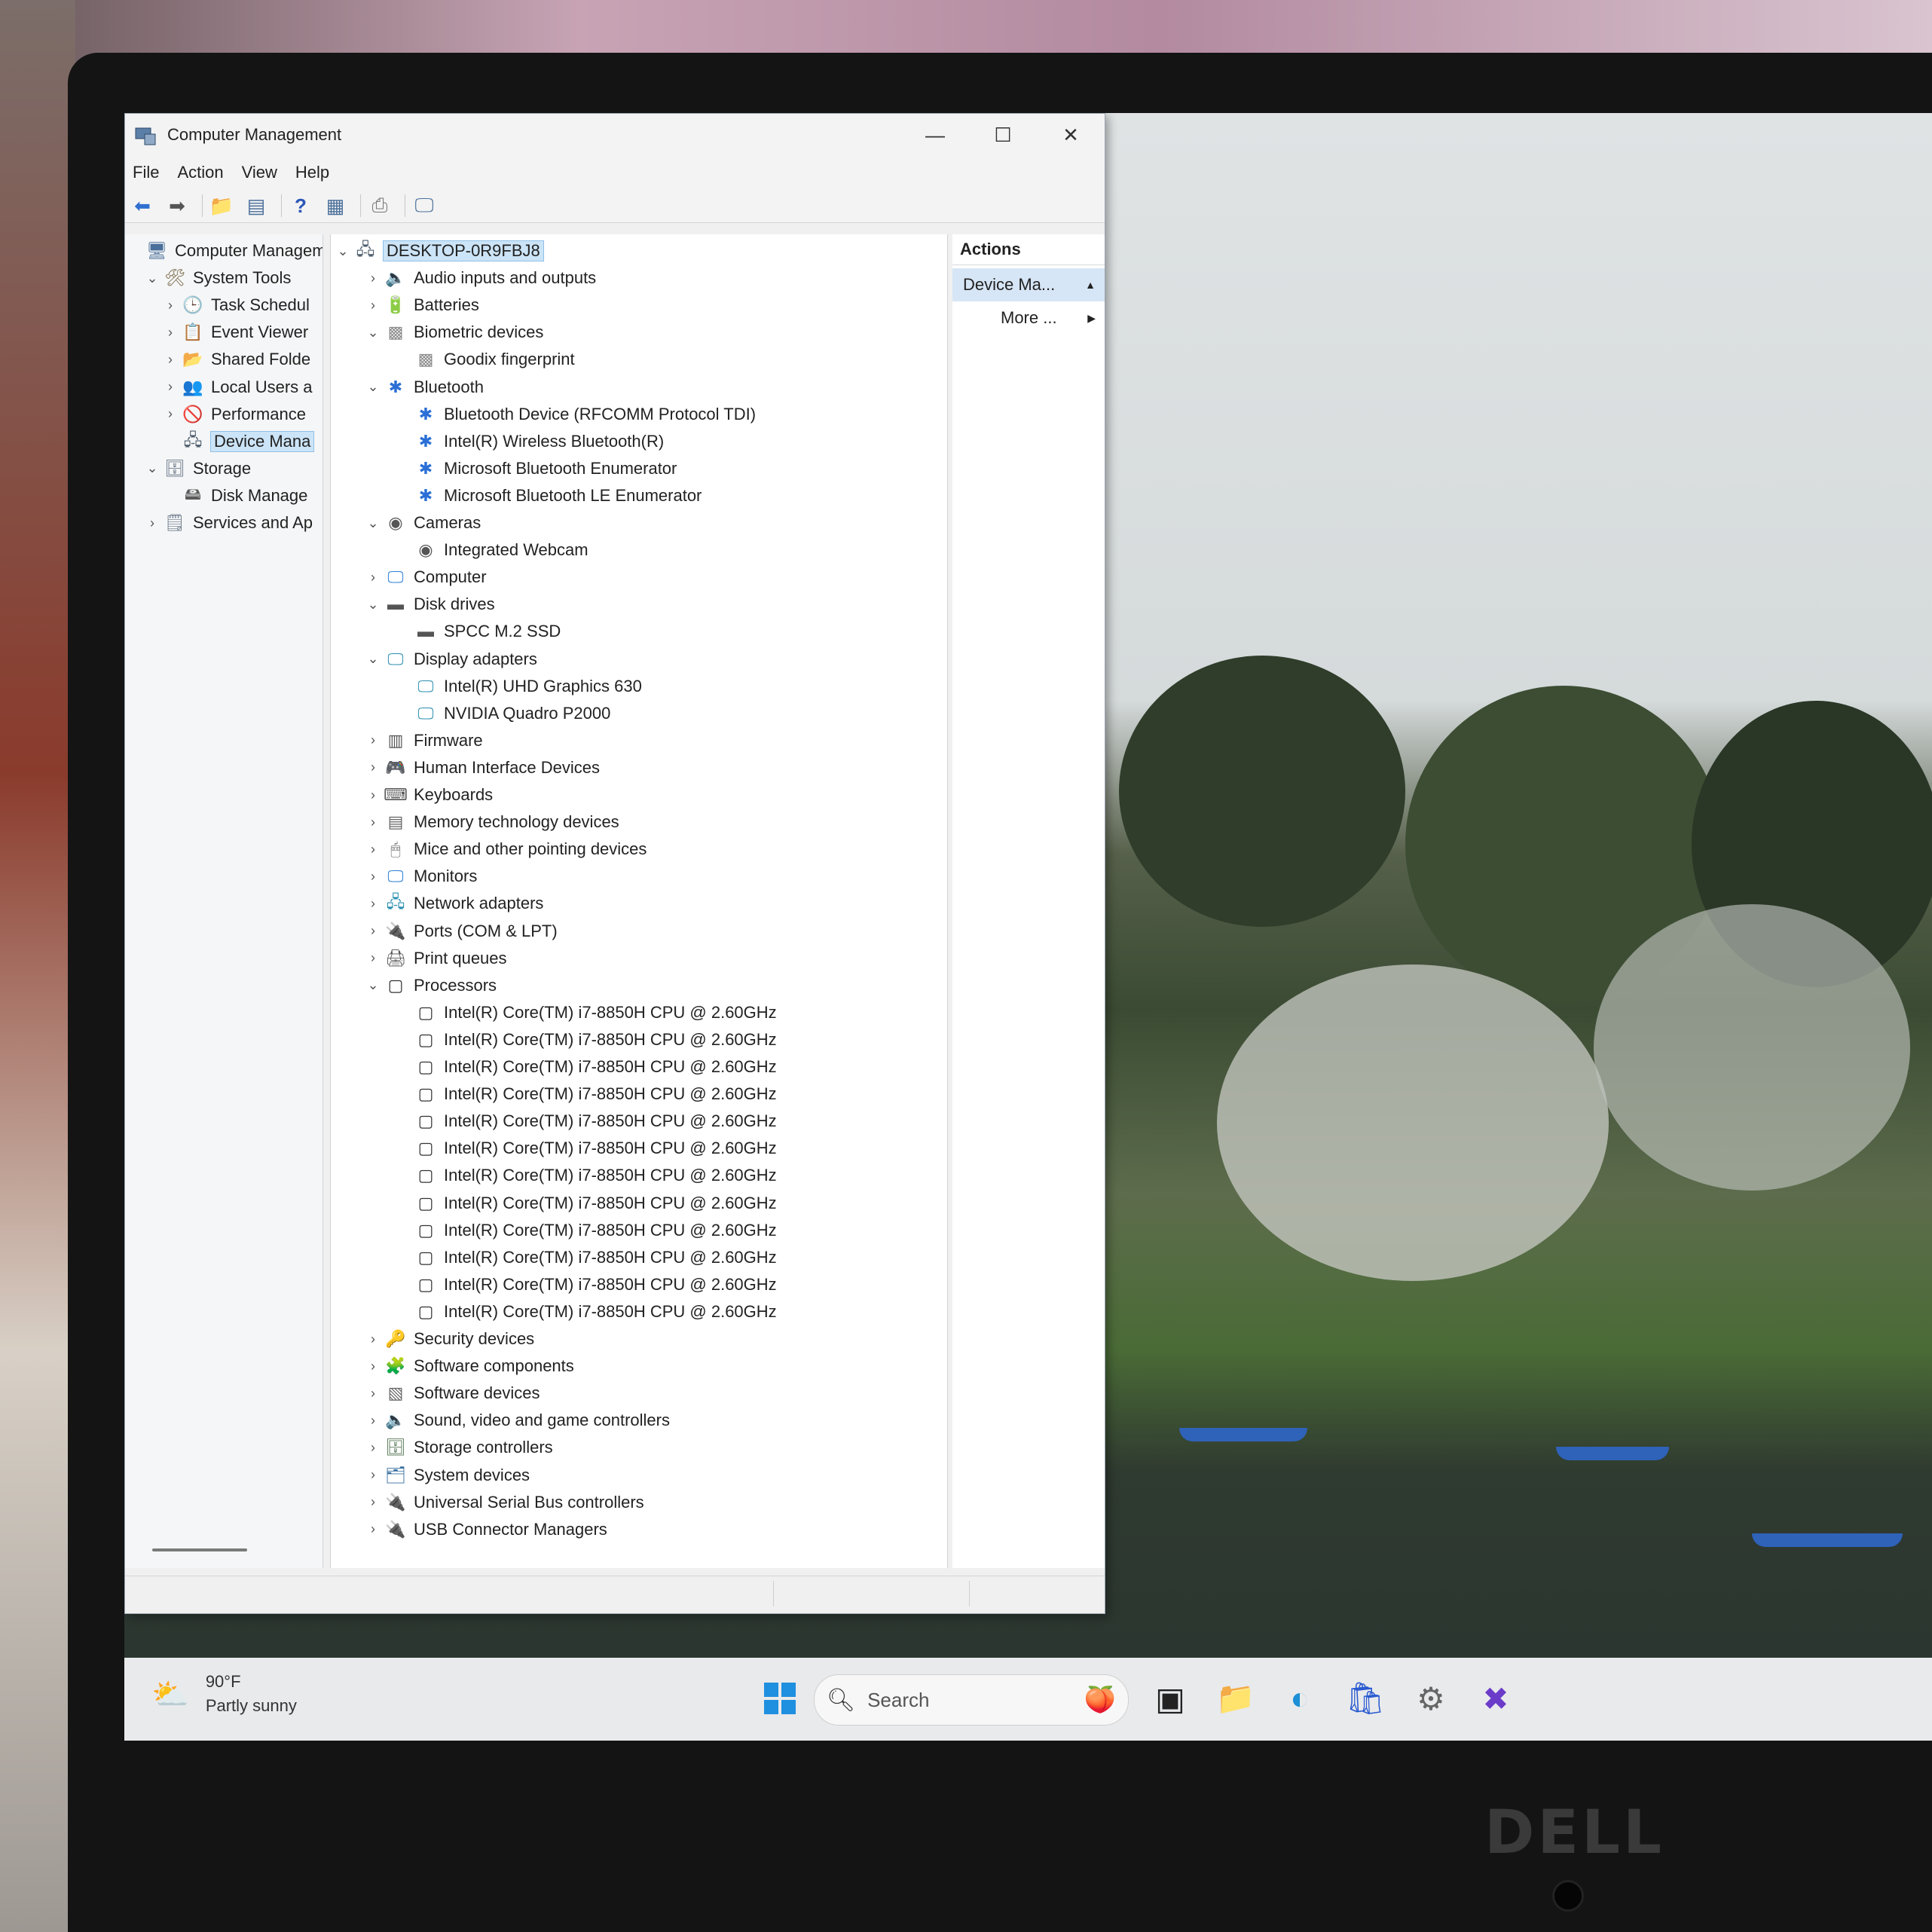 The image size is (1932, 1932). I want to click on device-row: › 🖧 Network adapters, so click(454, 904).